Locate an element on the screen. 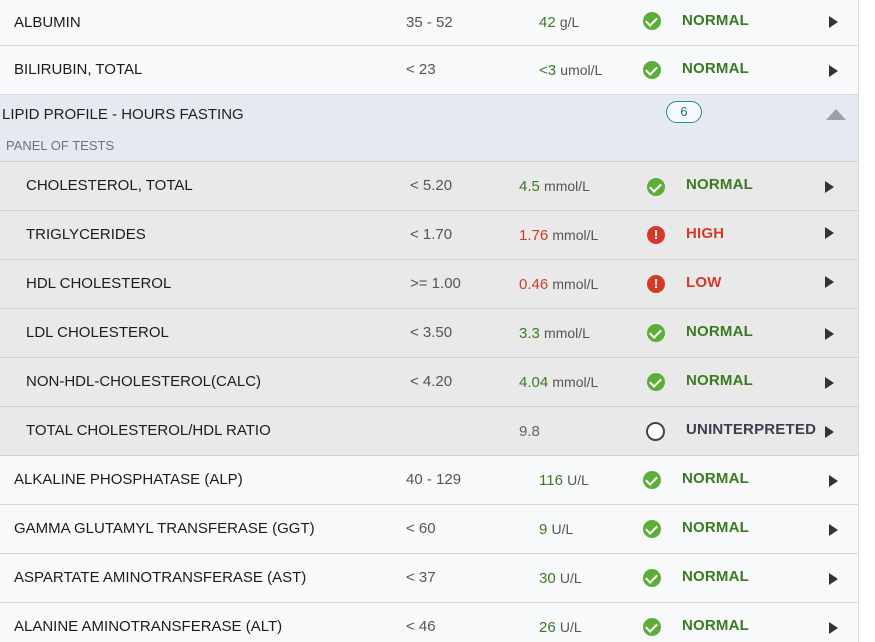 The width and height of the screenshot is (875, 642). unit: umol/L is located at coordinates (581, 70).